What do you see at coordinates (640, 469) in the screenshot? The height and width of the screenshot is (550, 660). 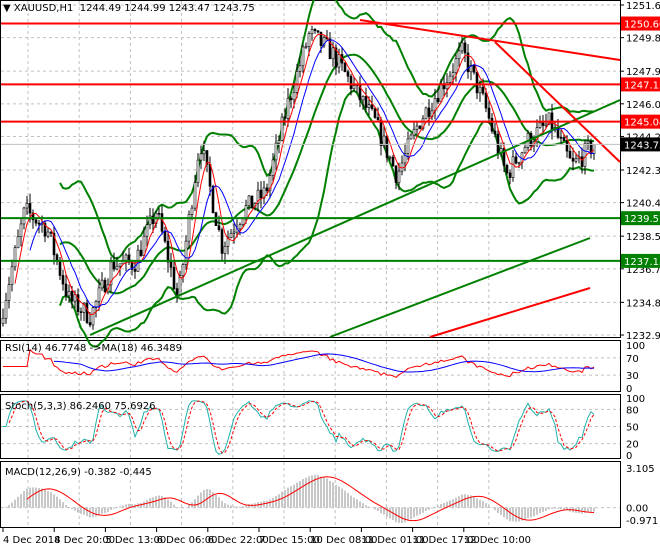 I see `macd-tick-label: 3.105` at bounding box center [640, 469].